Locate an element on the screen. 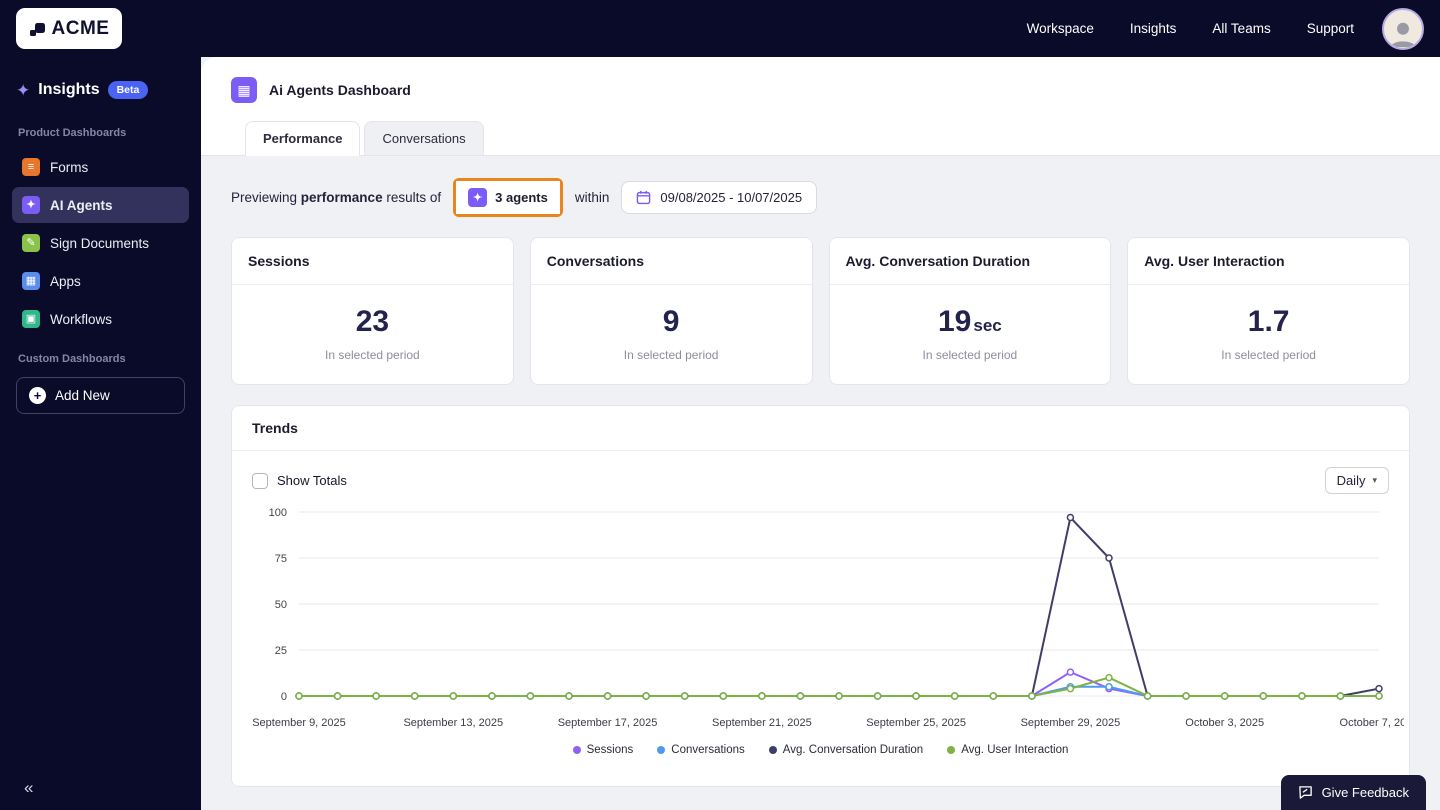 This screenshot has width=1440, height=810. legend-item: Sessions is located at coordinates (602, 750).